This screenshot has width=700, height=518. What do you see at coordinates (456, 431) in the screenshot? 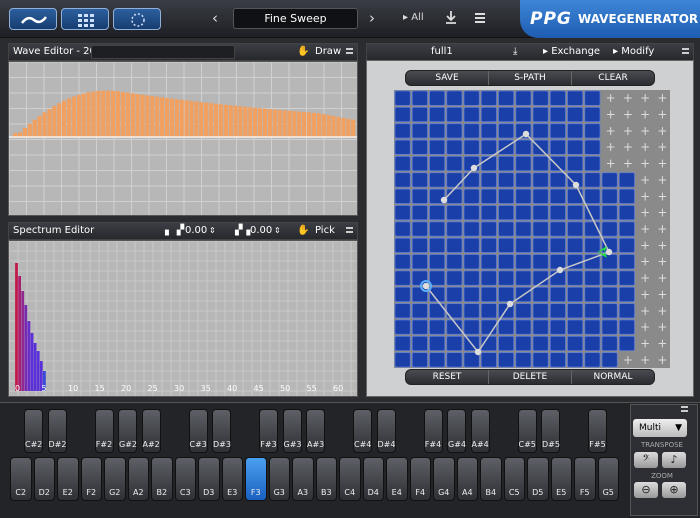
I see `black-key: G#4` at bounding box center [456, 431].